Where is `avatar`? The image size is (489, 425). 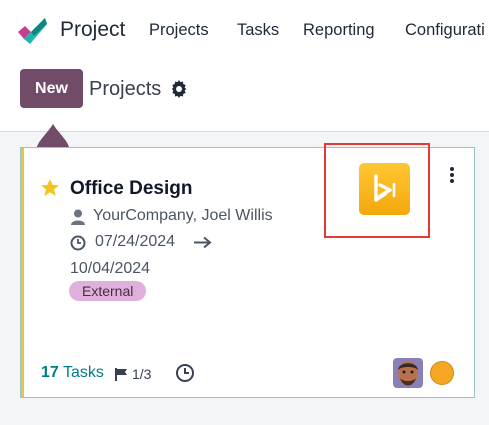 avatar is located at coordinates (408, 373).